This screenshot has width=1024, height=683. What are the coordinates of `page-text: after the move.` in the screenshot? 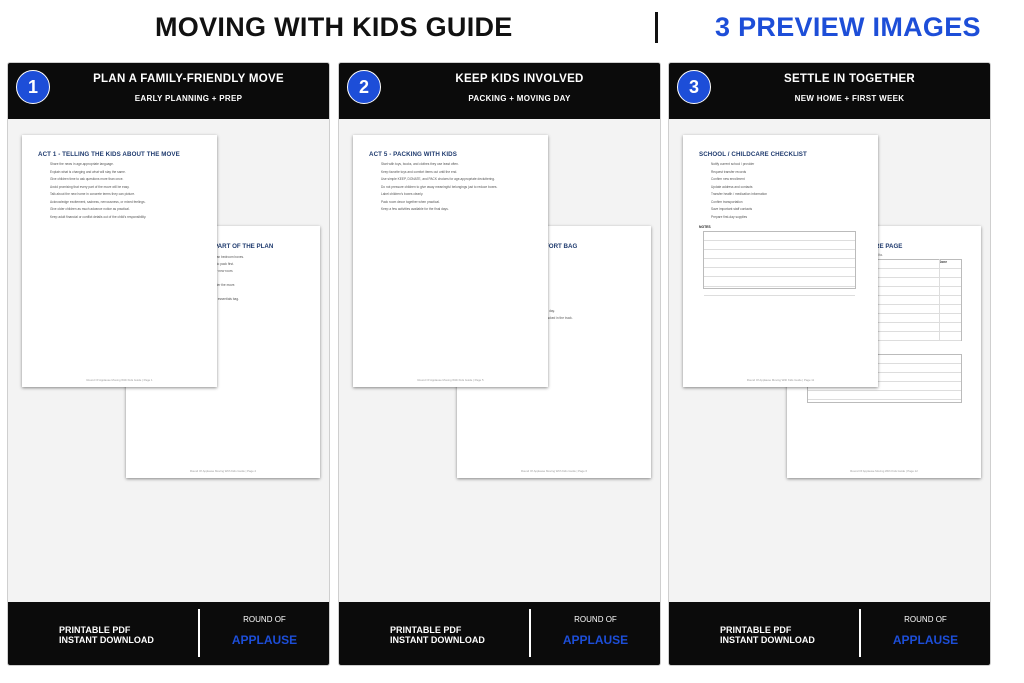 It's located at (225, 285).